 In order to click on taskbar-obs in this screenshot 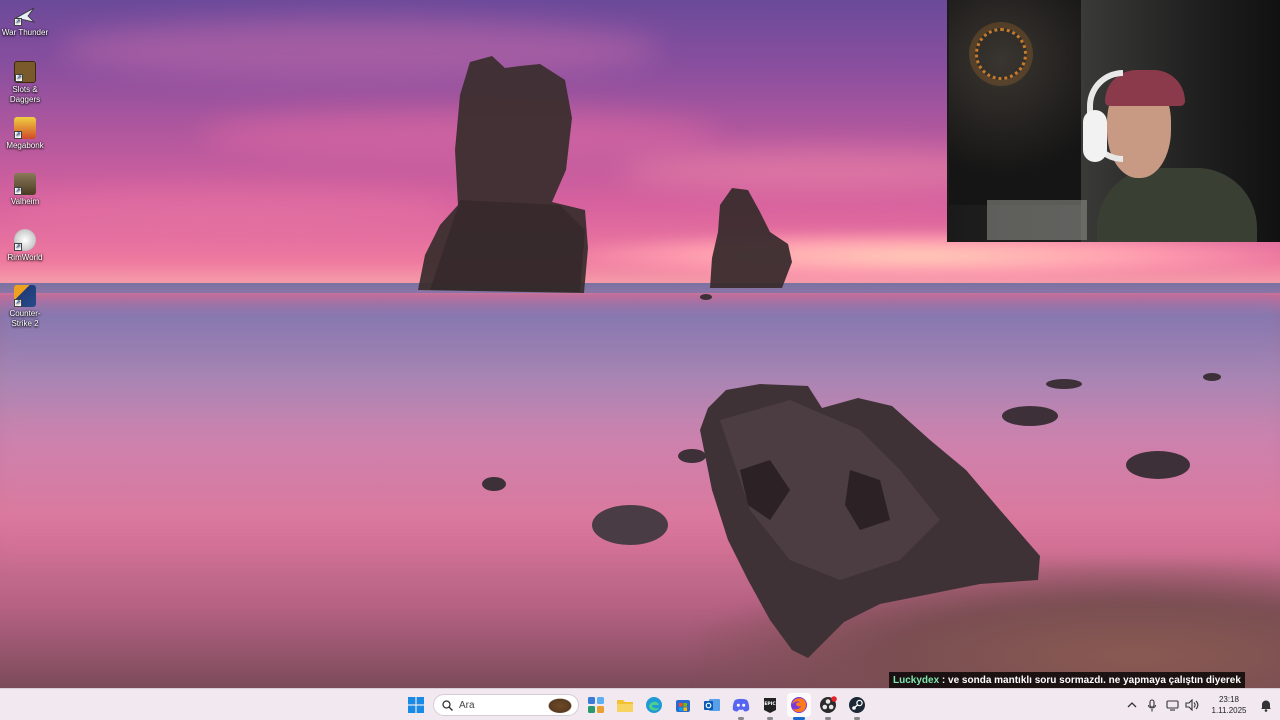, I will do `click(828, 706)`.